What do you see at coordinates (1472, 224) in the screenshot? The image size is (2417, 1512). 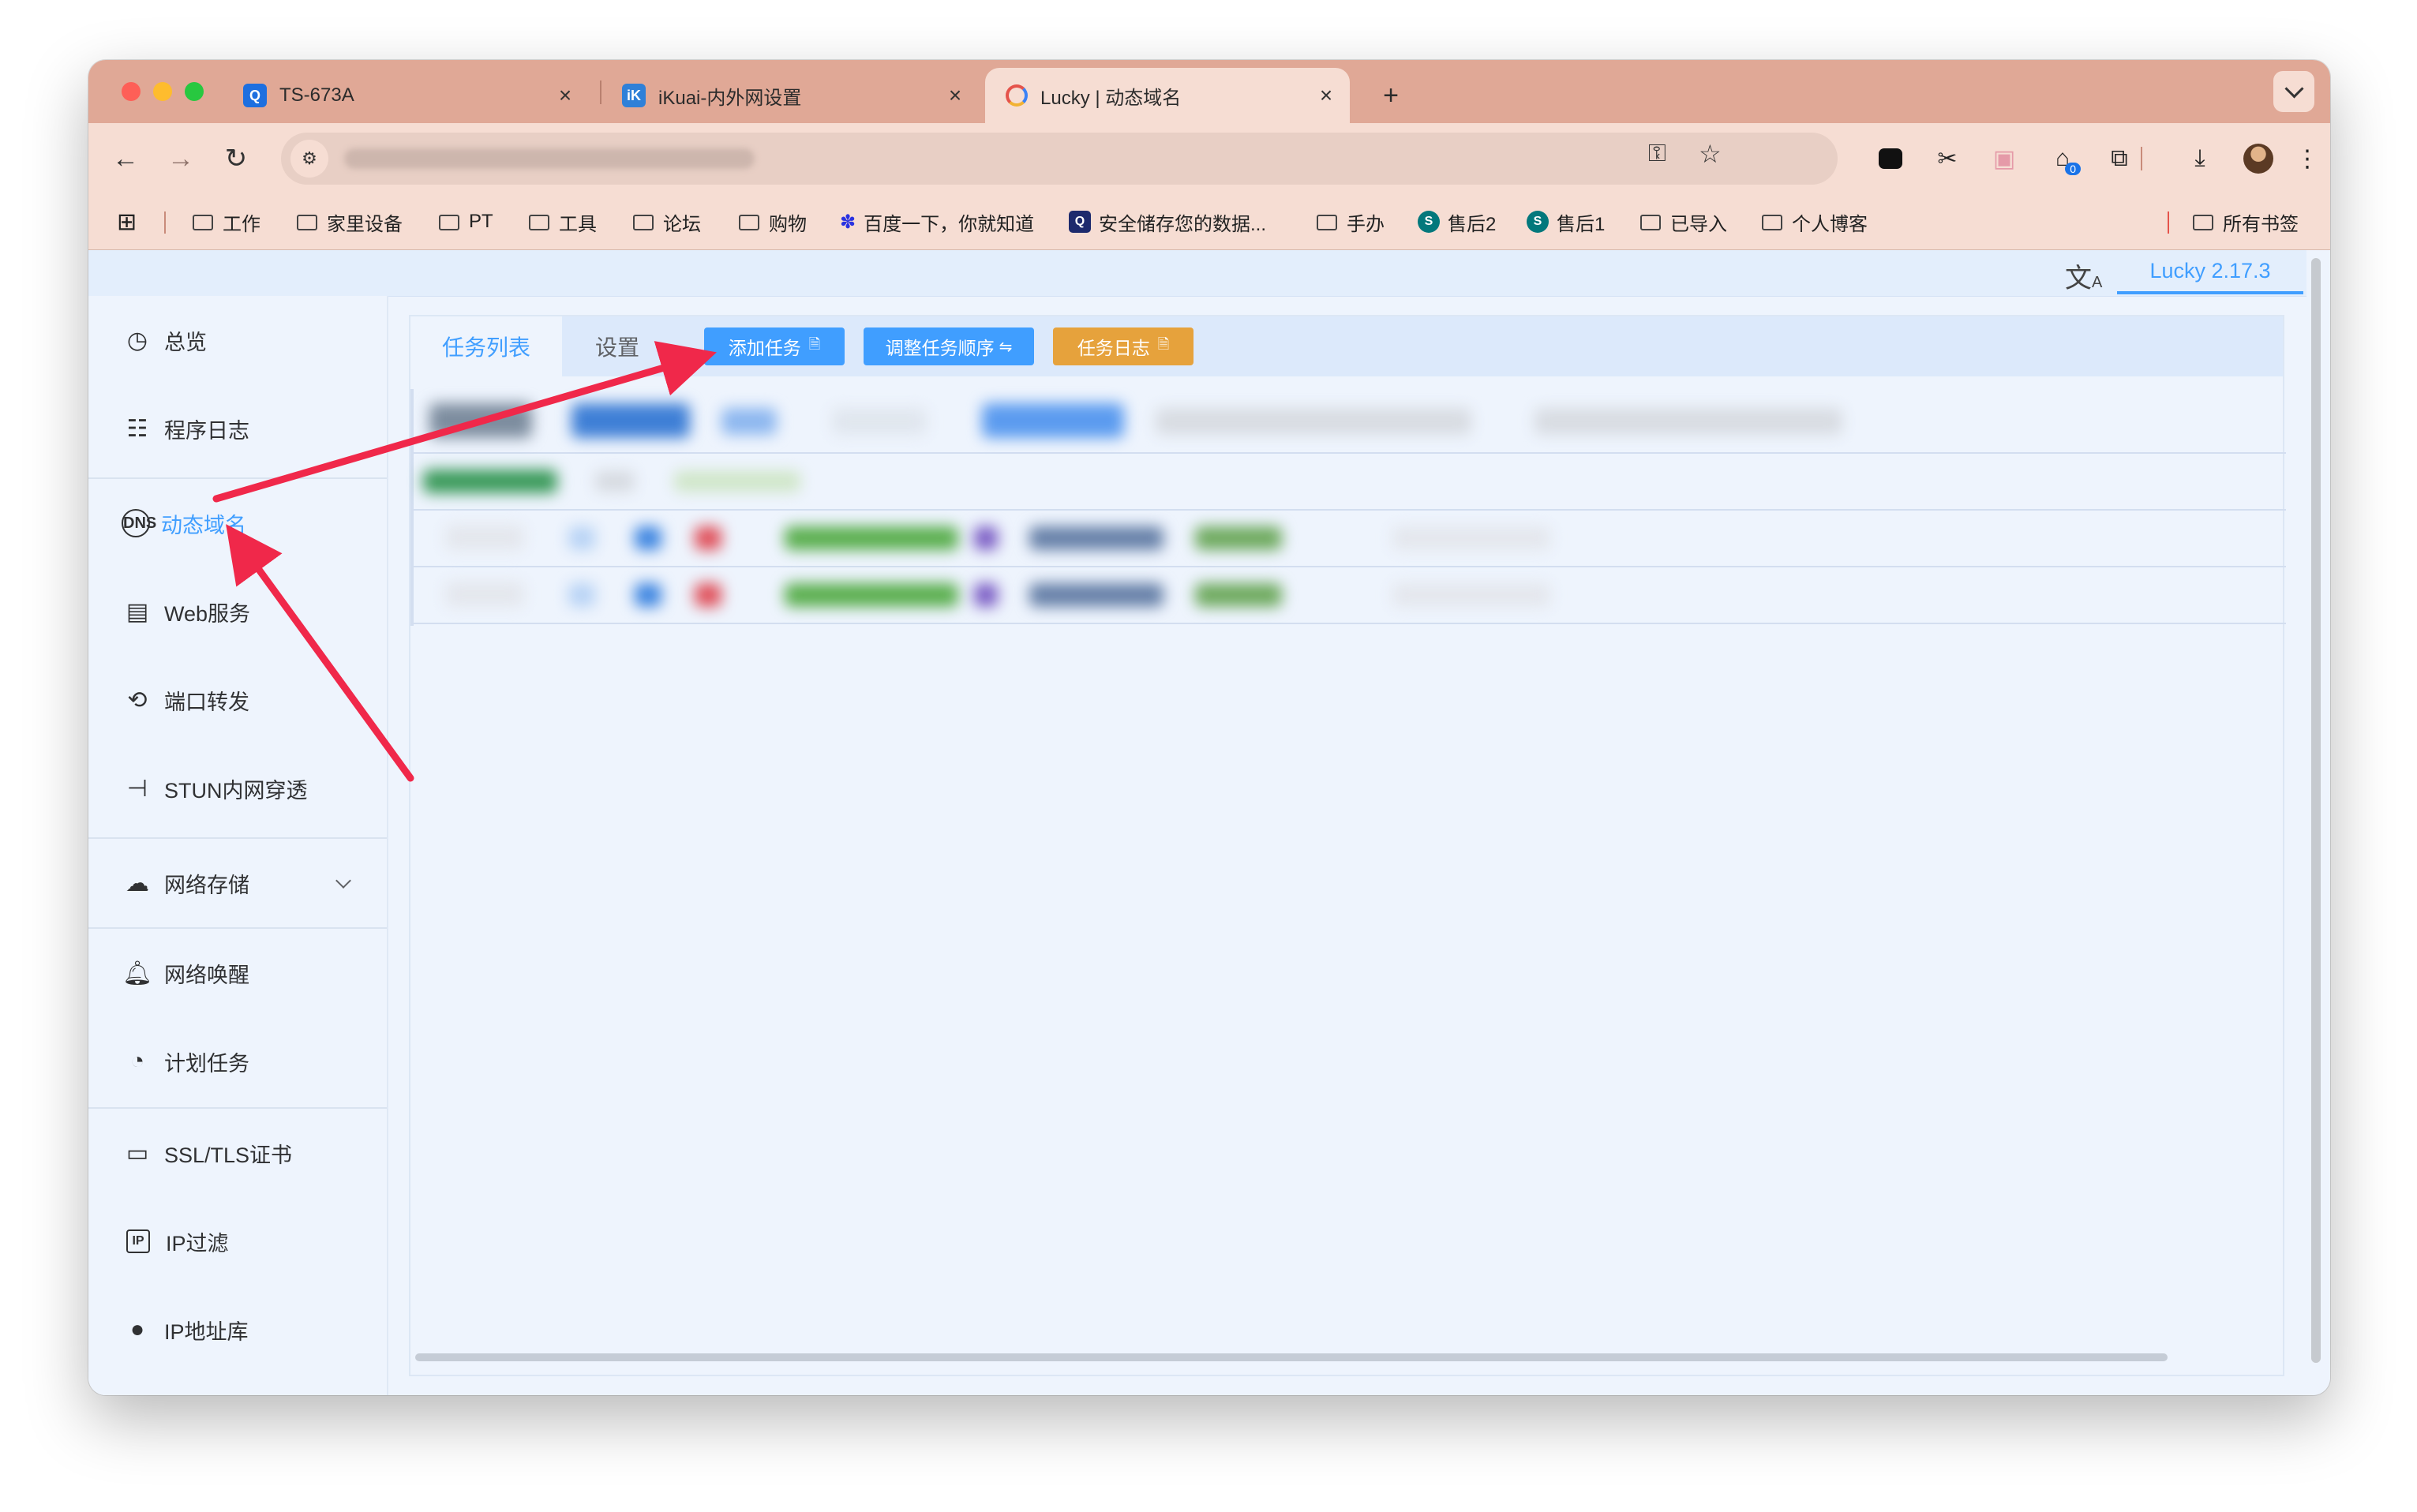 I see `bookmark-label: 售后2` at bounding box center [1472, 224].